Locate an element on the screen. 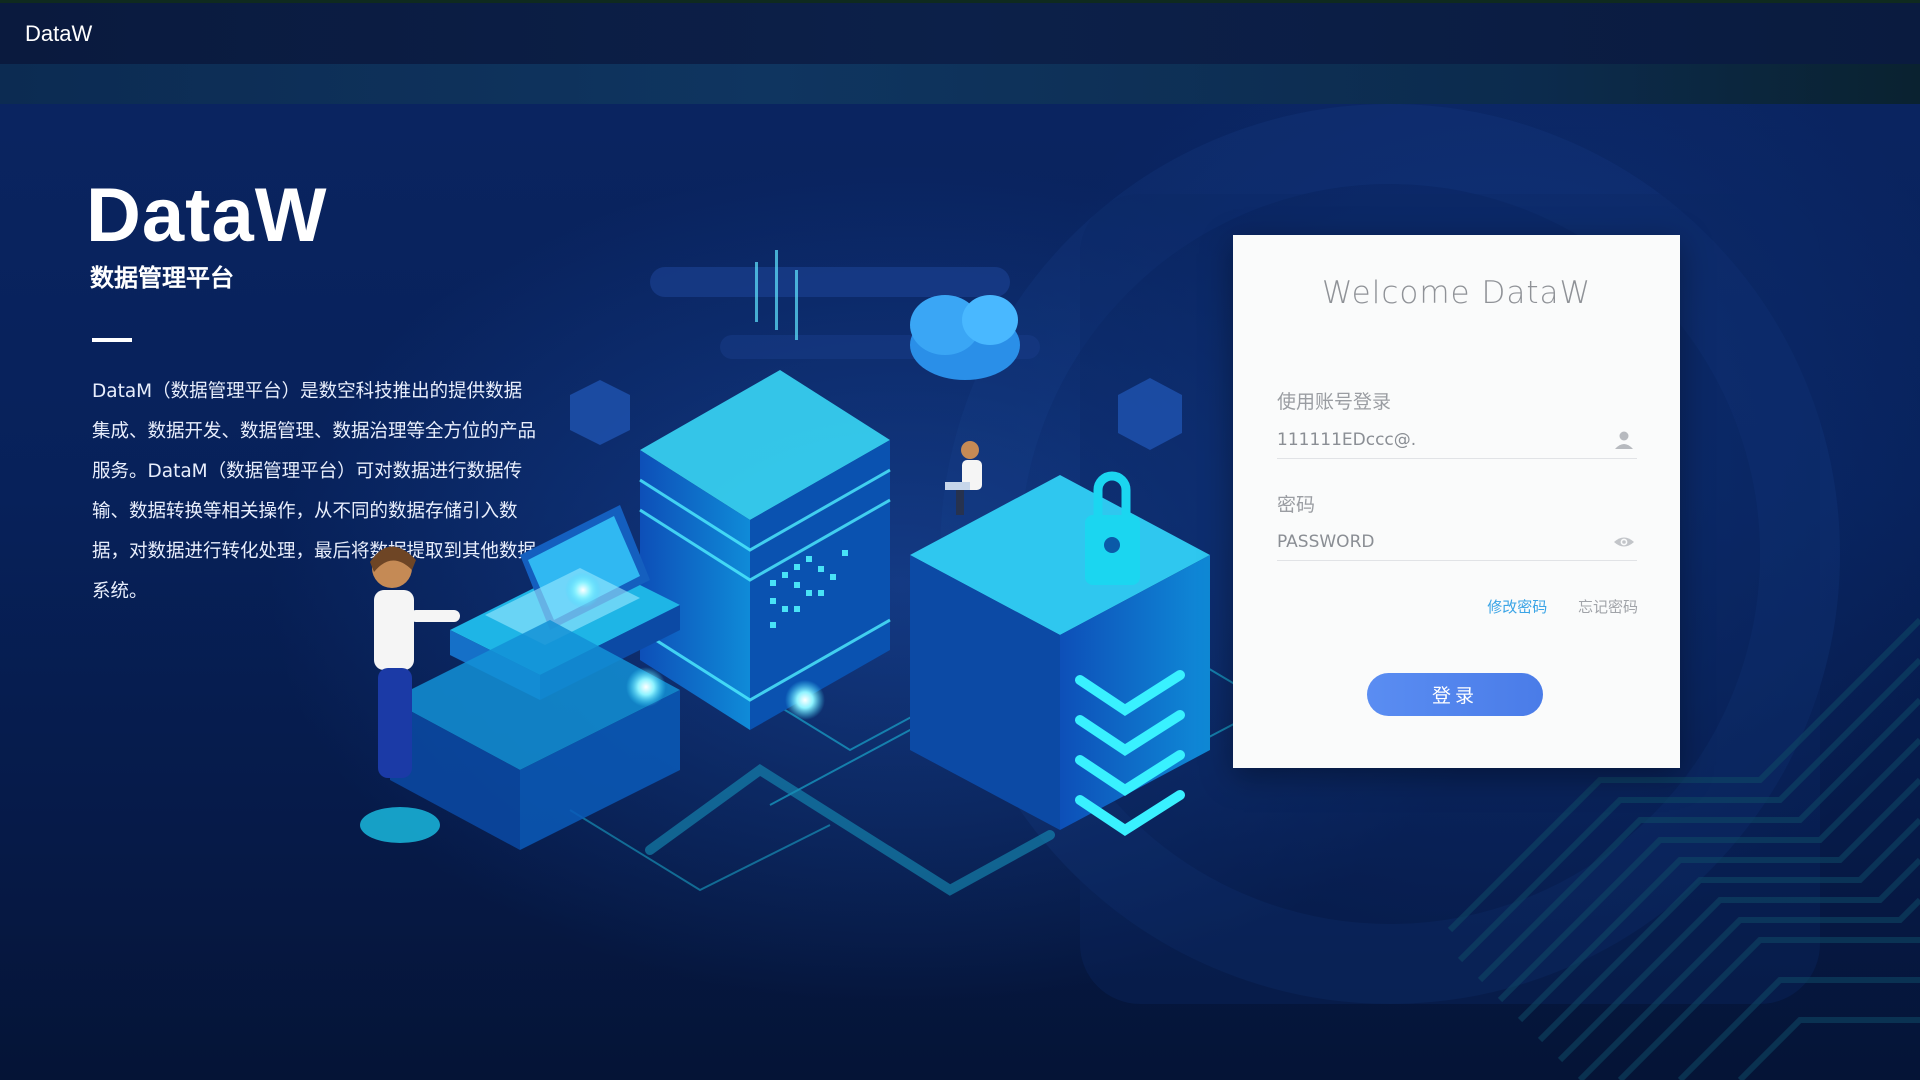 This screenshot has height=1080, width=1920. hero-divider is located at coordinates (112, 340).